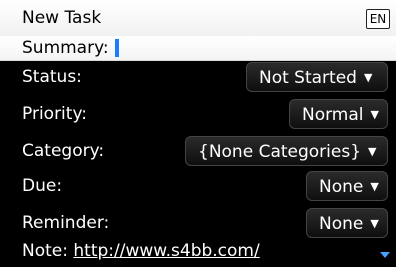 Image resolution: width=396 pixels, height=267 pixels. I want to click on priority-dropdown: Normal ▼, so click(338, 114).